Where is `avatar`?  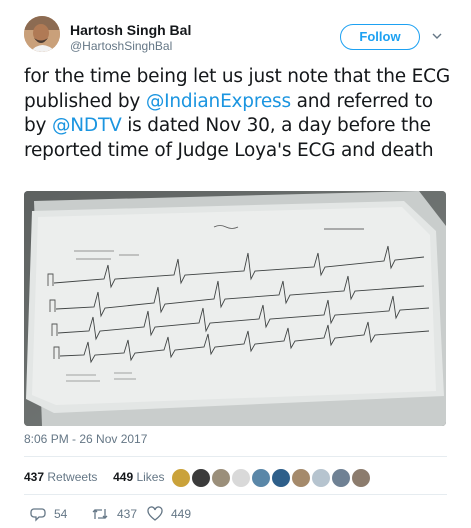
avatar is located at coordinates (42, 34).